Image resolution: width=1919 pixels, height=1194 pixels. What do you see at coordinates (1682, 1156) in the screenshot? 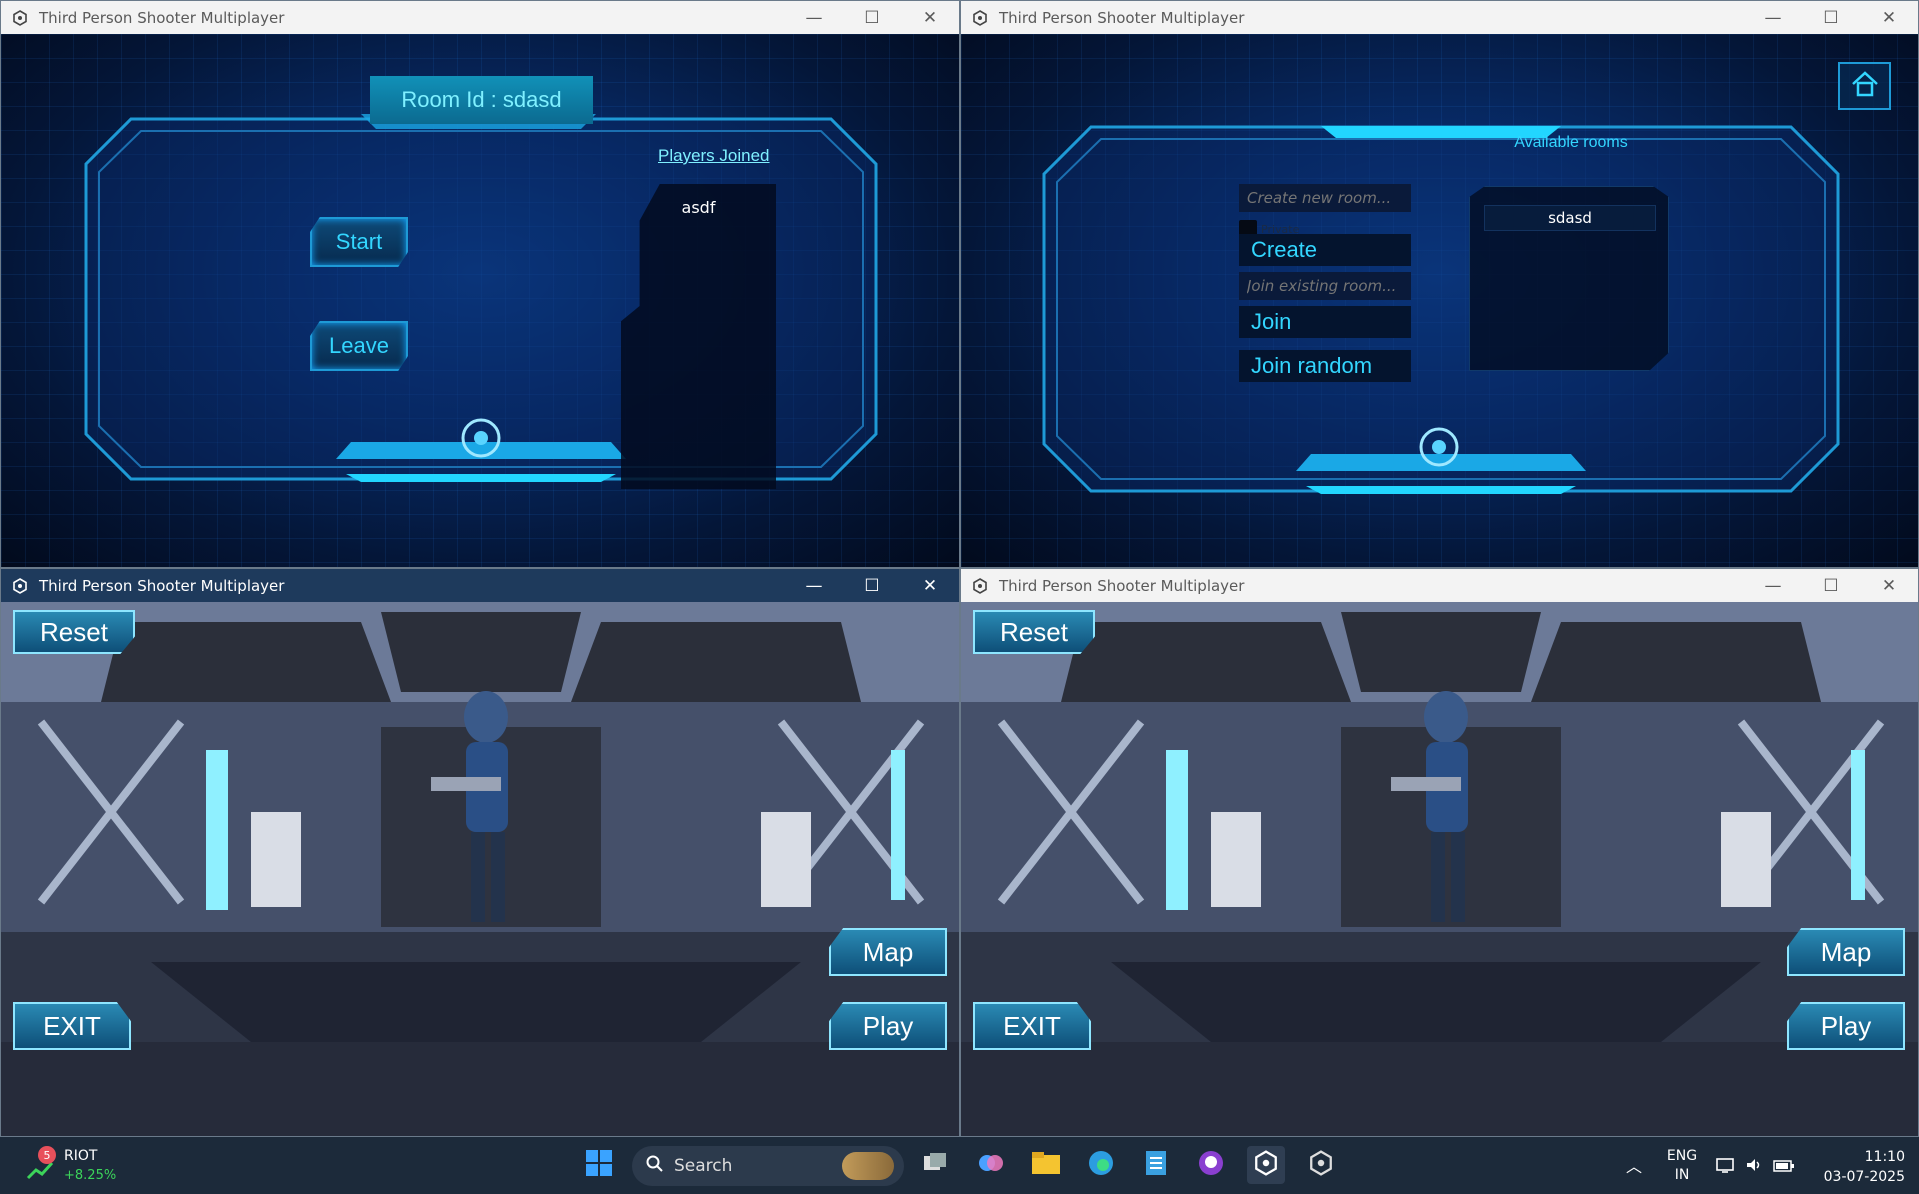
I see `lang-top: ENG` at bounding box center [1682, 1156].